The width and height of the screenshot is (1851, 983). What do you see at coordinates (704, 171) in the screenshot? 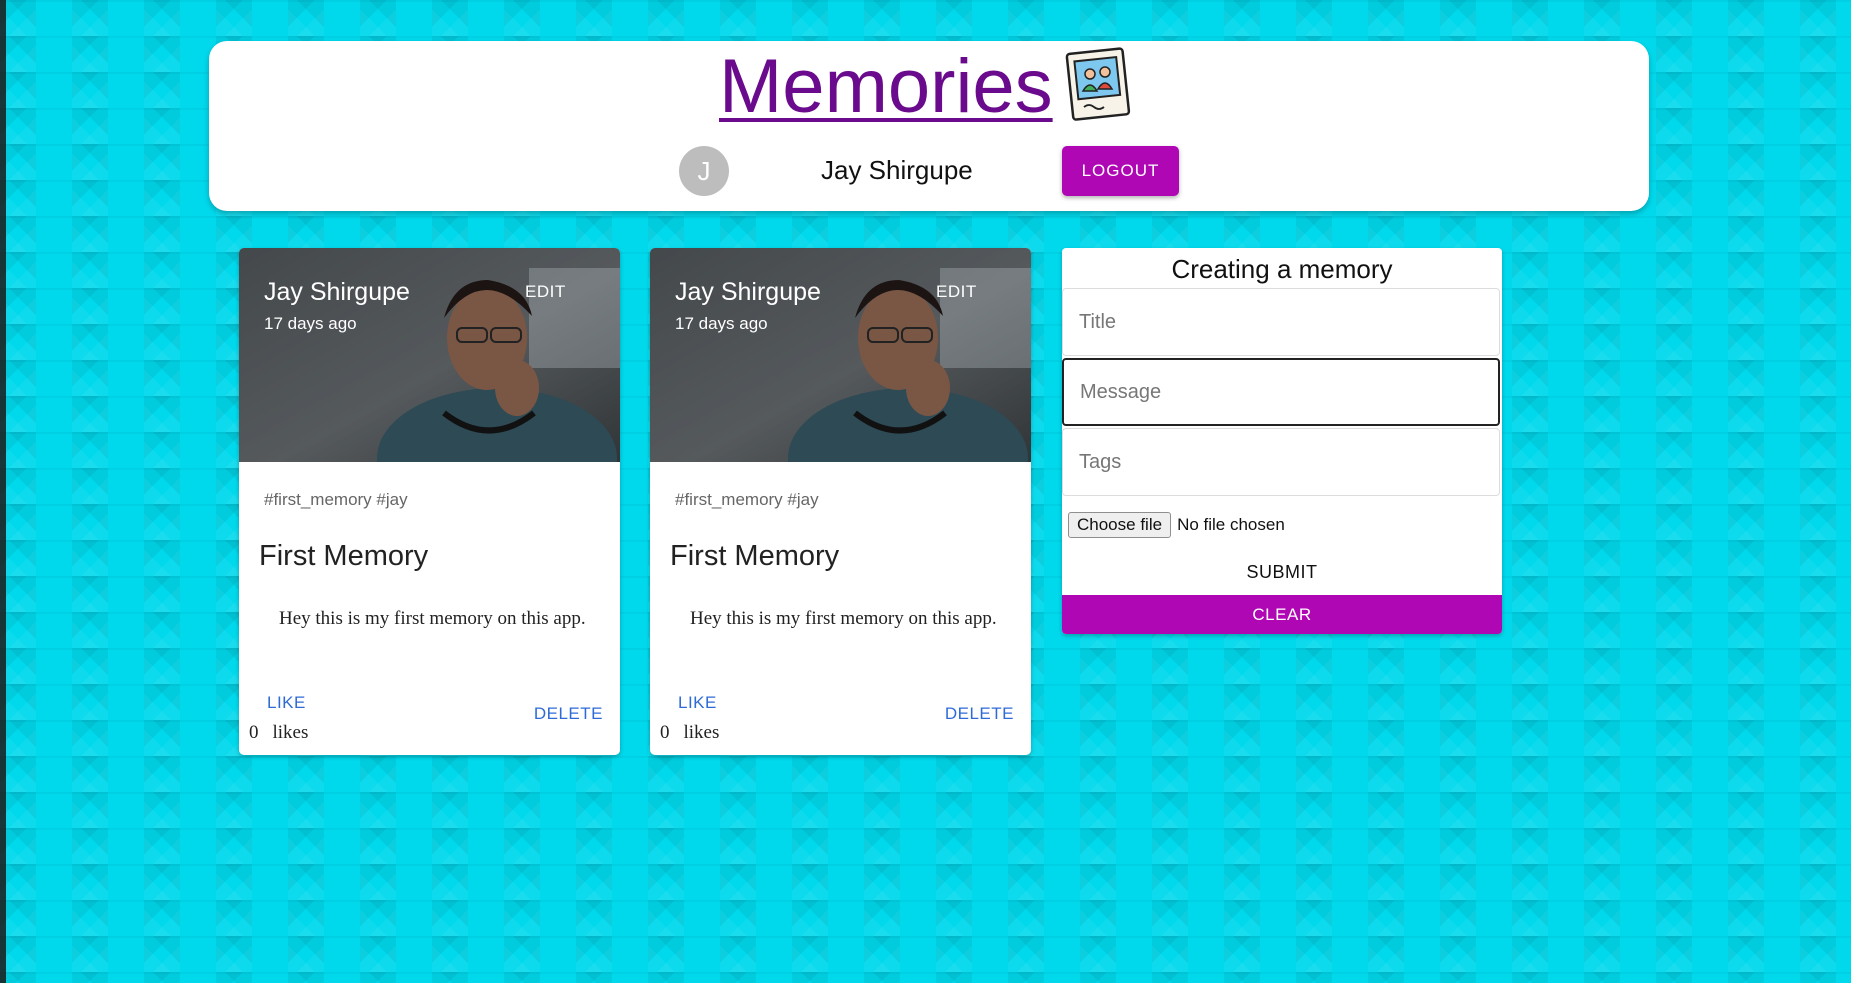
I see `user-avatar: J` at bounding box center [704, 171].